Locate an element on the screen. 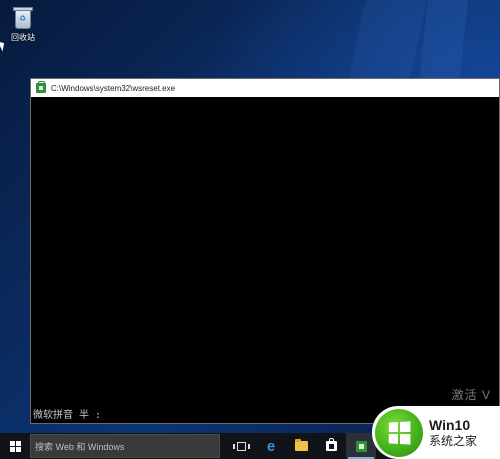 The height and width of the screenshot is (459, 500). search-placeholder: 搜索 Web 和 Windows is located at coordinates (80, 446).